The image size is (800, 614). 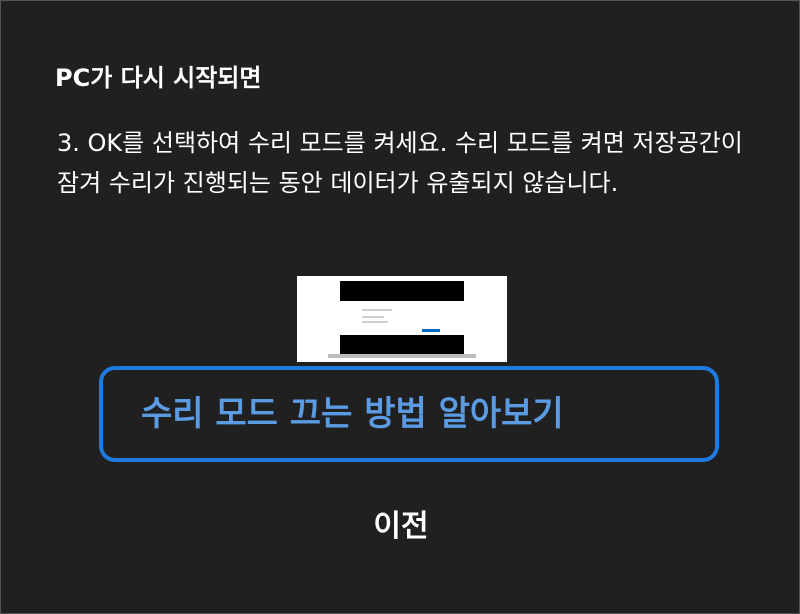 What do you see at coordinates (409, 414) in the screenshot?
I see `learn-how-to-turn-off-repair-mode-link: 수리 모드 끄는 방법 알아보기` at bounding box center [409, 414].